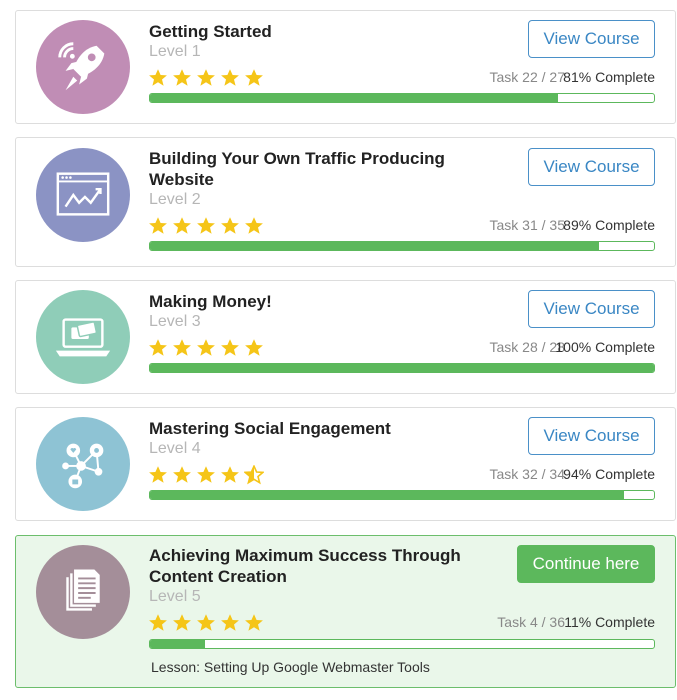  I want to click on percent-complete: 89% Complete, so click(609, 225).